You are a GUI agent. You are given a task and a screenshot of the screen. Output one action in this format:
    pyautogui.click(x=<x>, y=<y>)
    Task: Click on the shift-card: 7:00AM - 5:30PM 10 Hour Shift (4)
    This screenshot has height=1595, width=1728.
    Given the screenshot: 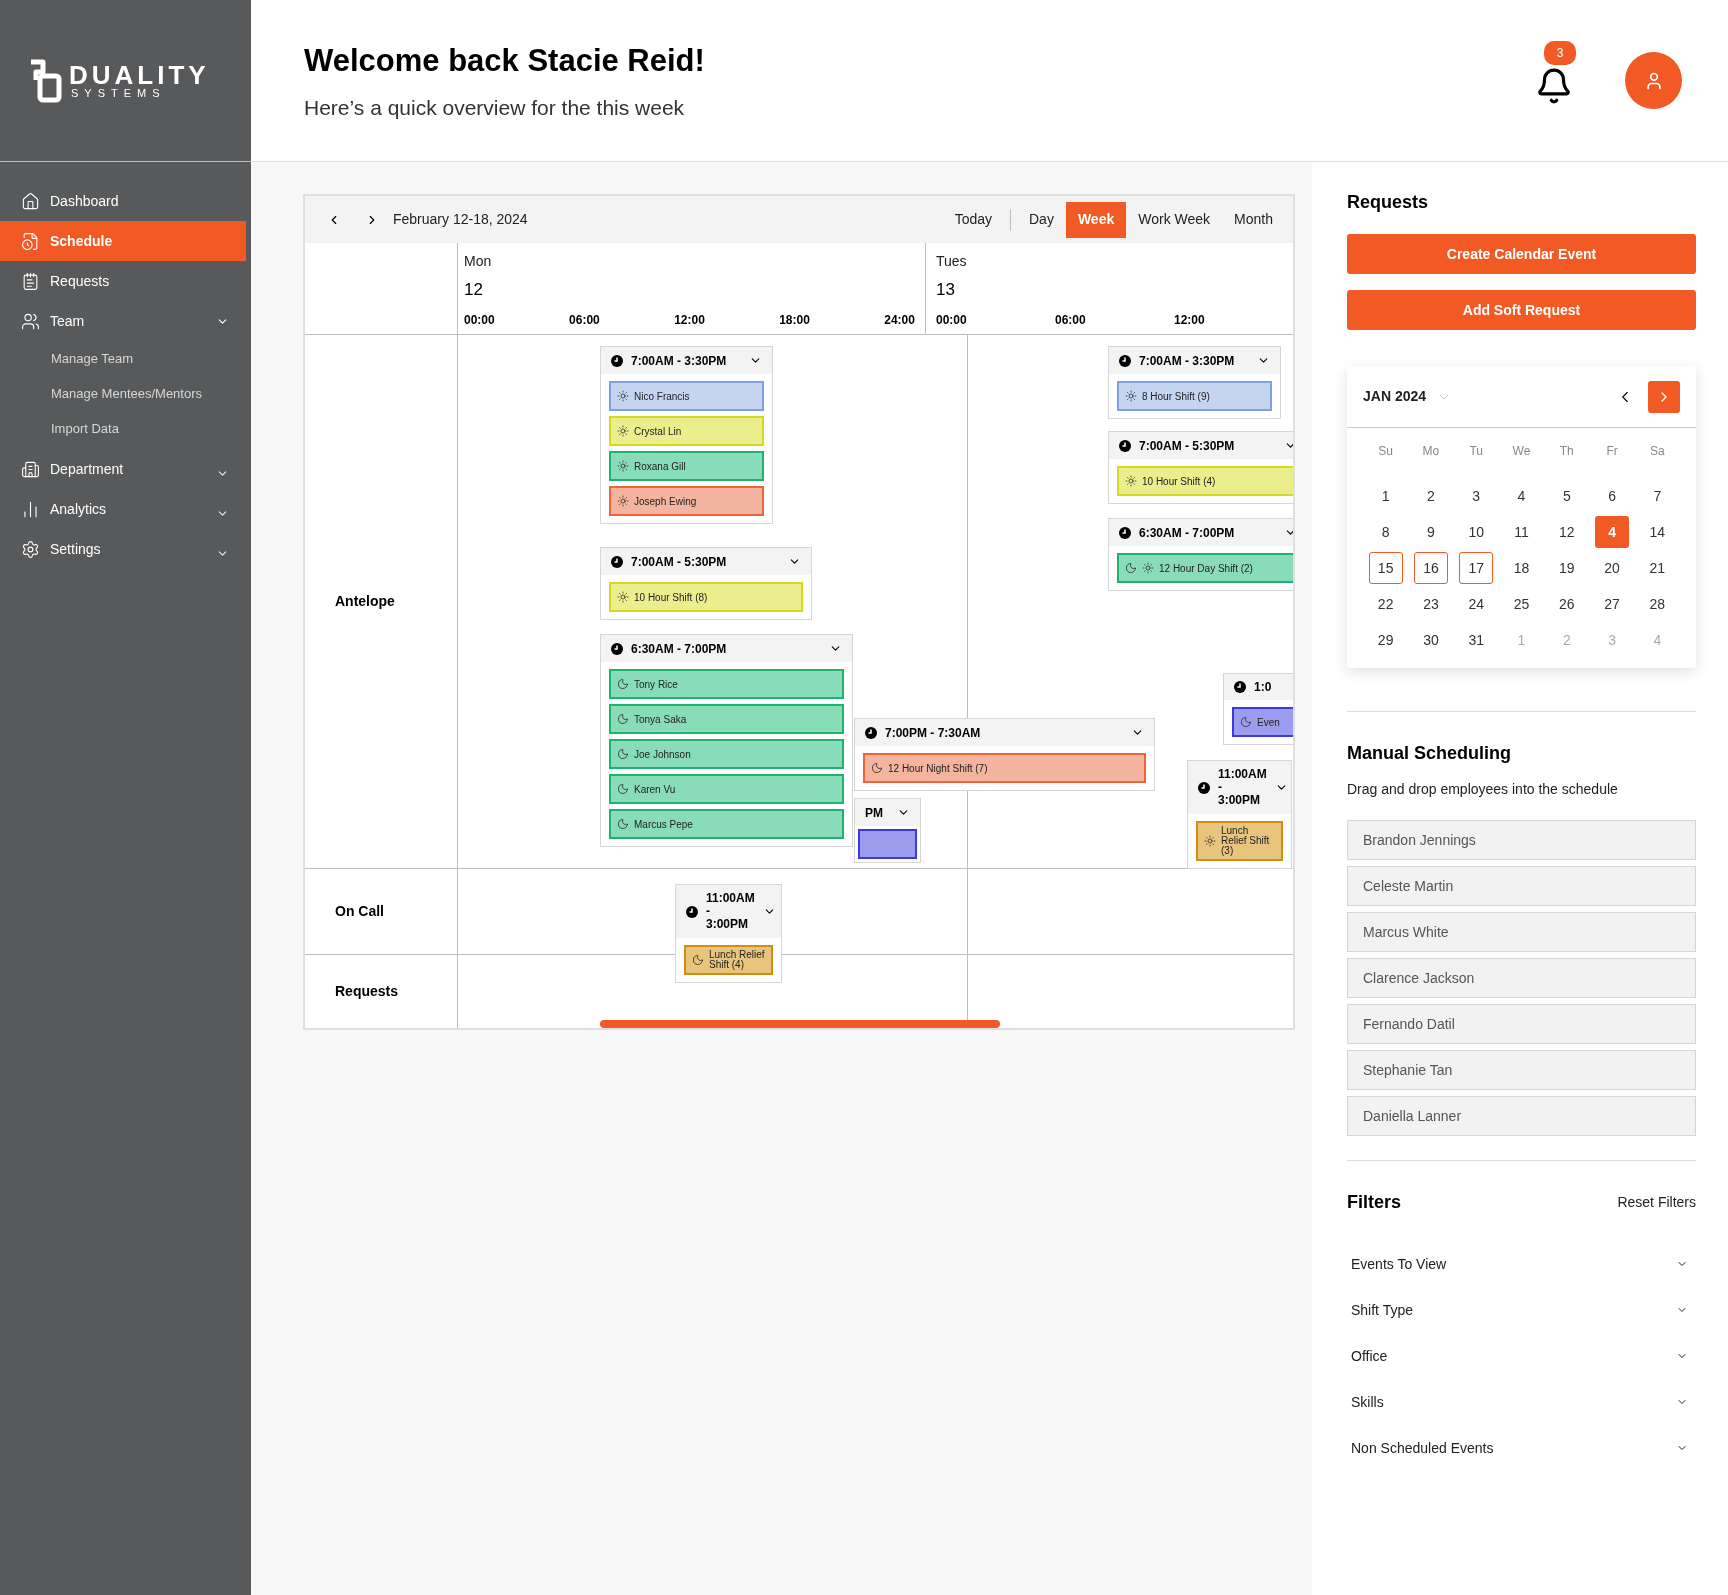 What is the action you would take?
    pyautogui.click(x=1200, y=467)
    